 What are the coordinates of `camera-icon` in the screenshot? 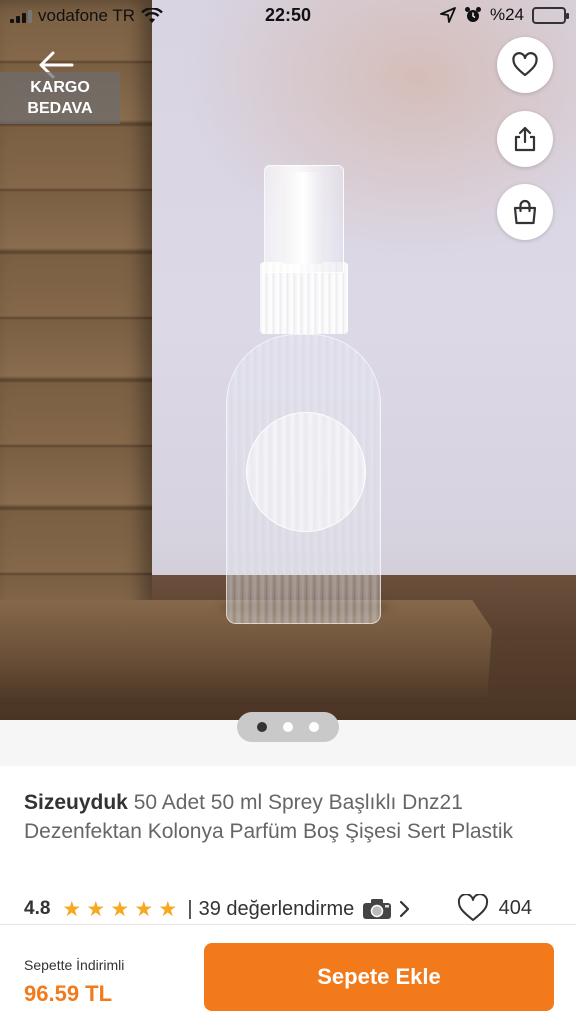 It's located at (377, 909).